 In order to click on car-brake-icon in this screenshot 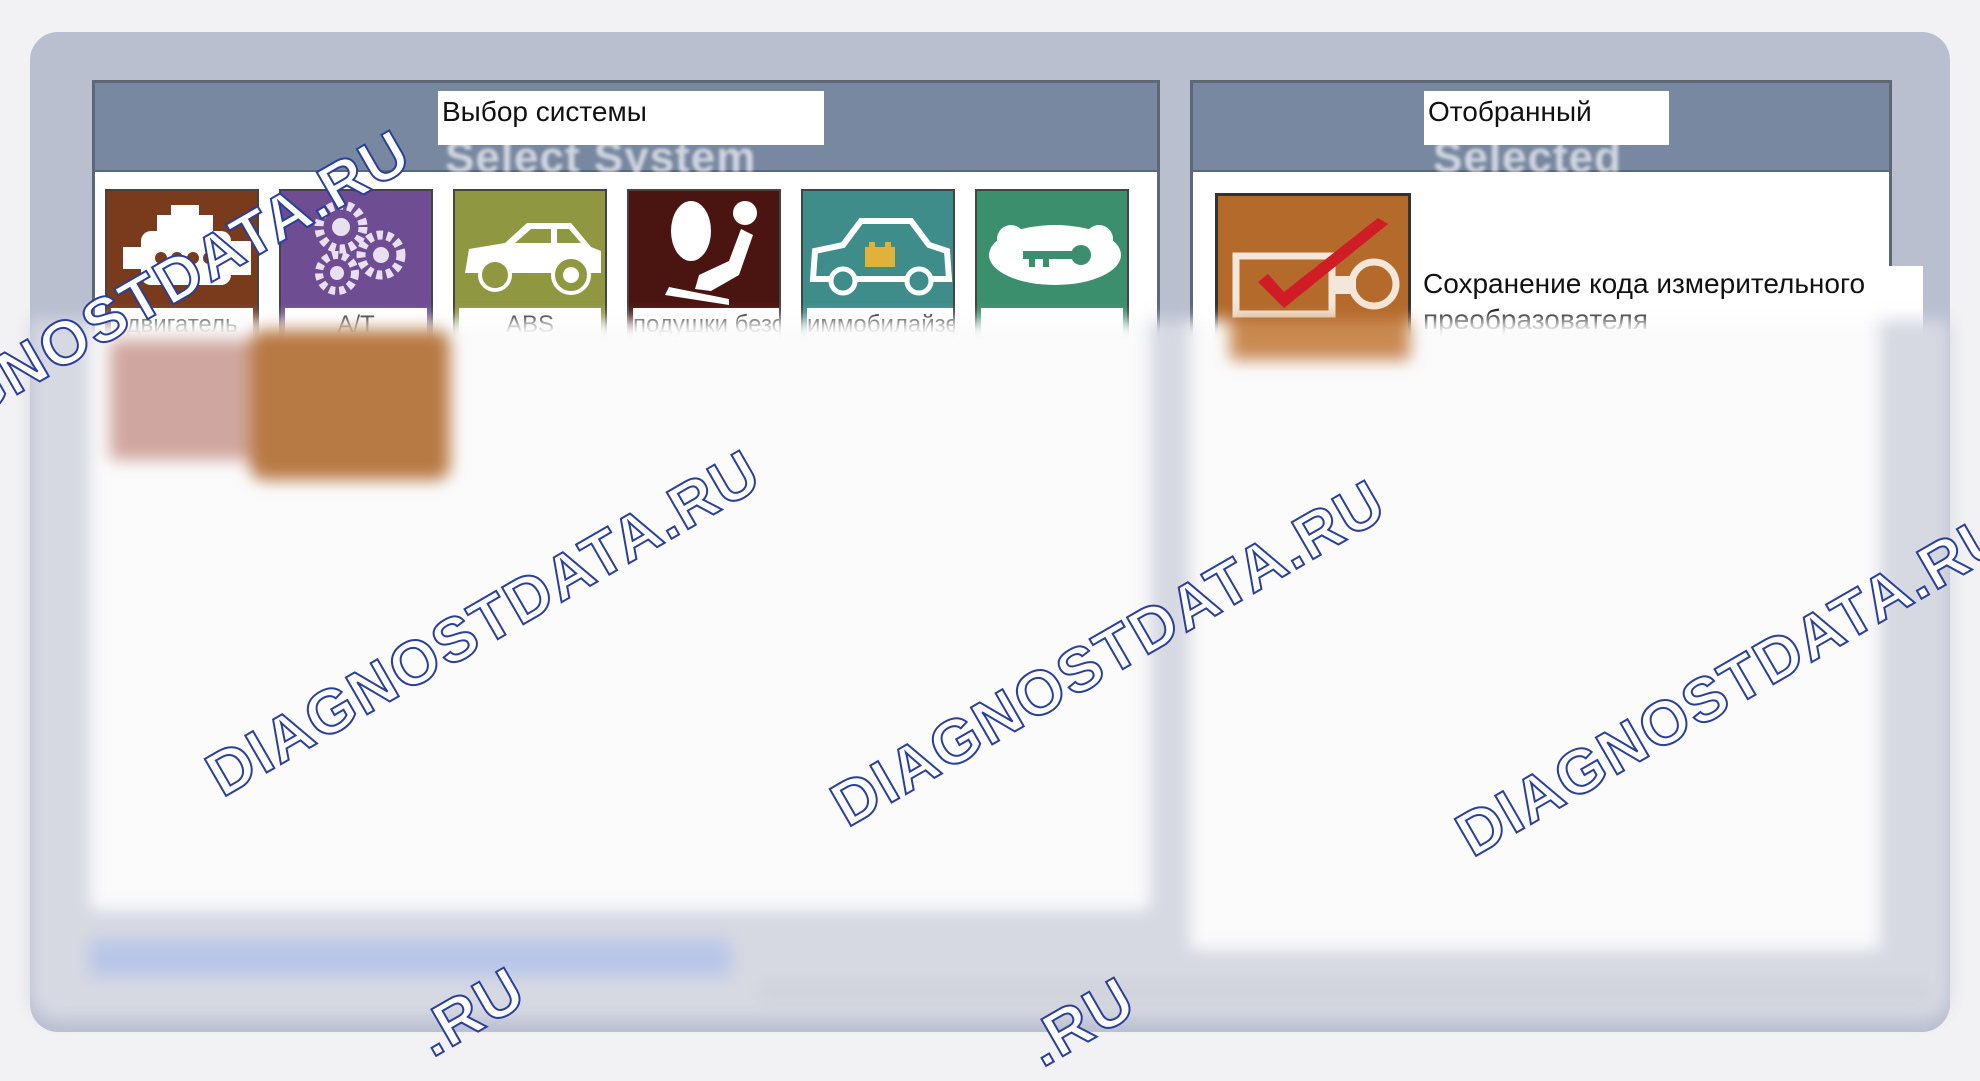, I will do `click(531, 253)`.